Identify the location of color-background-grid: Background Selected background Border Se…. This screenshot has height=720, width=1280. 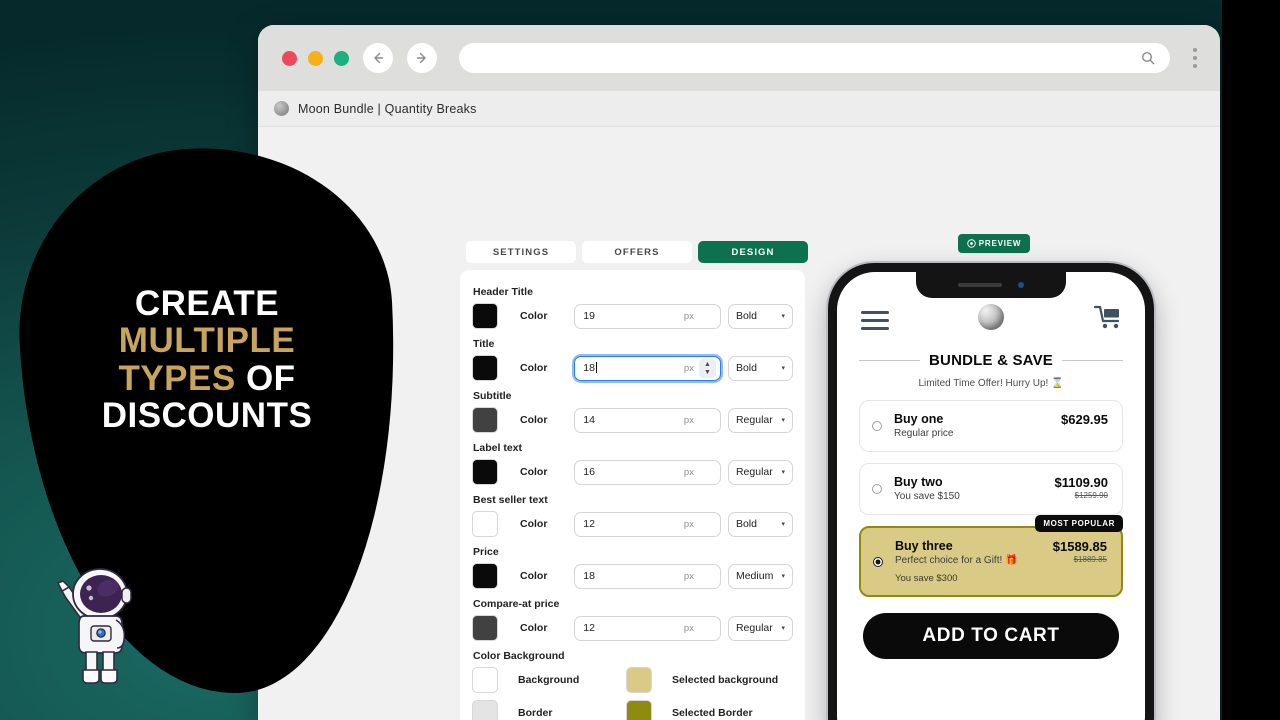
(632, 693).